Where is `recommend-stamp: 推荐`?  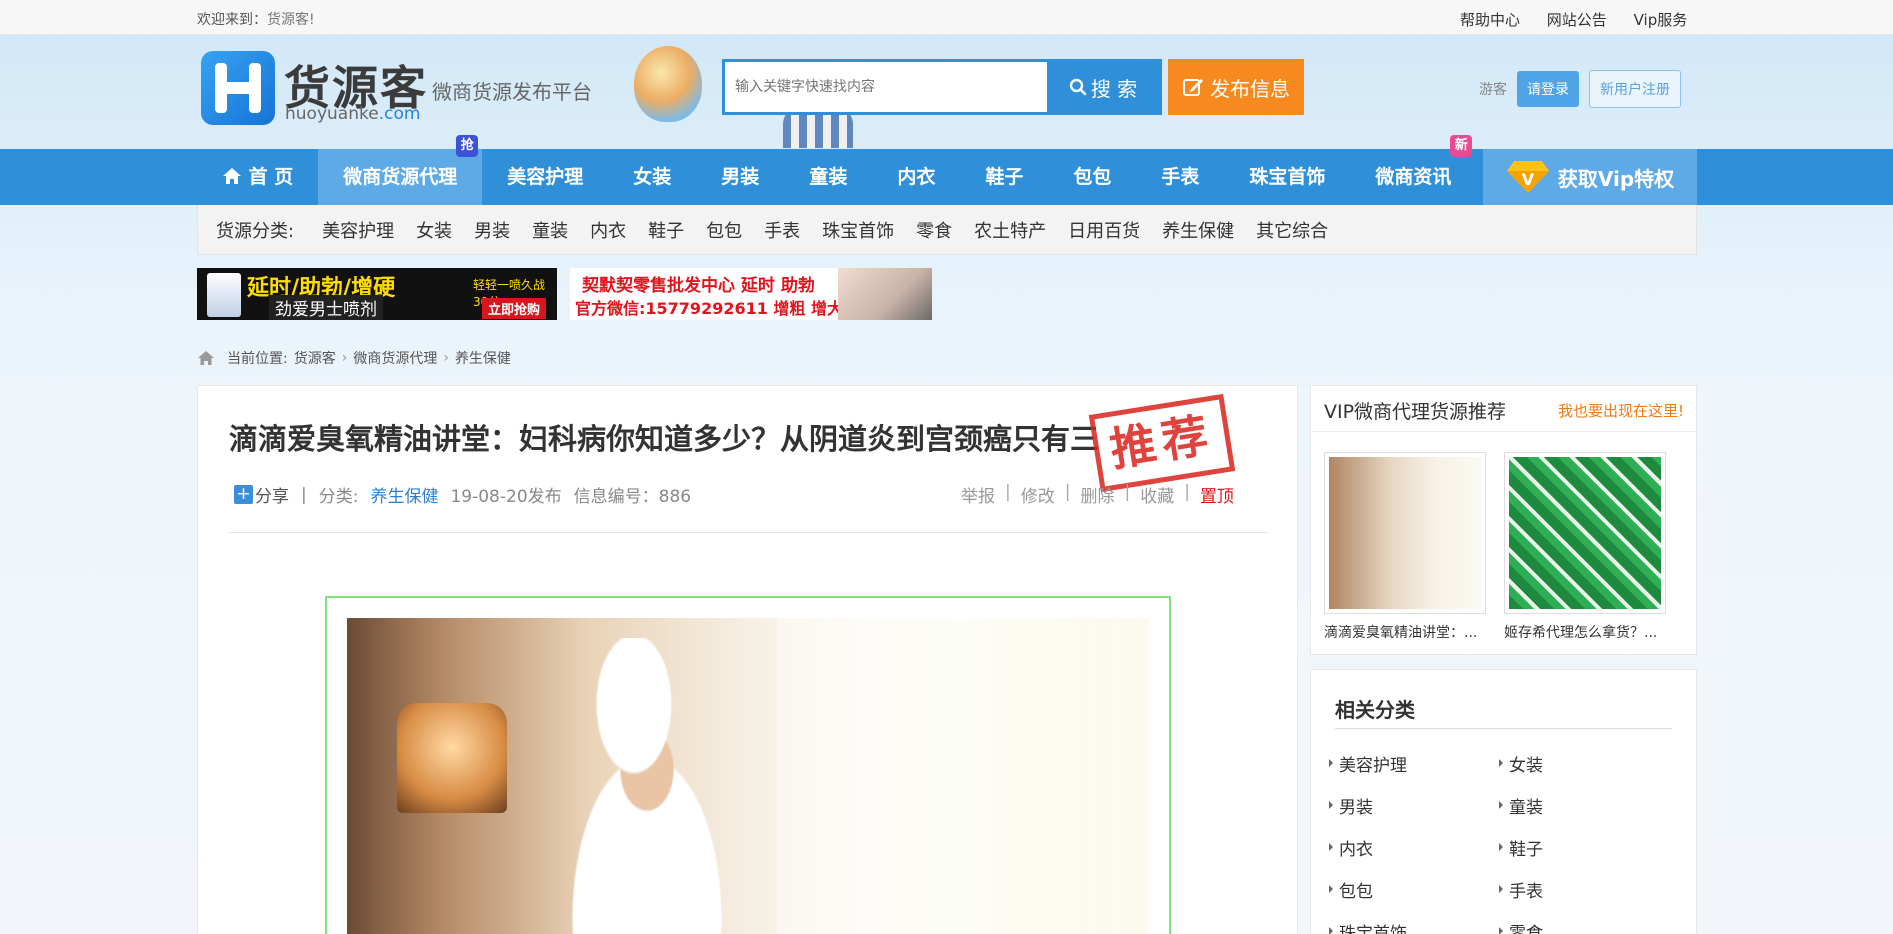 recommend-stamp: 推荐 is located at coordinates (1162, 443).